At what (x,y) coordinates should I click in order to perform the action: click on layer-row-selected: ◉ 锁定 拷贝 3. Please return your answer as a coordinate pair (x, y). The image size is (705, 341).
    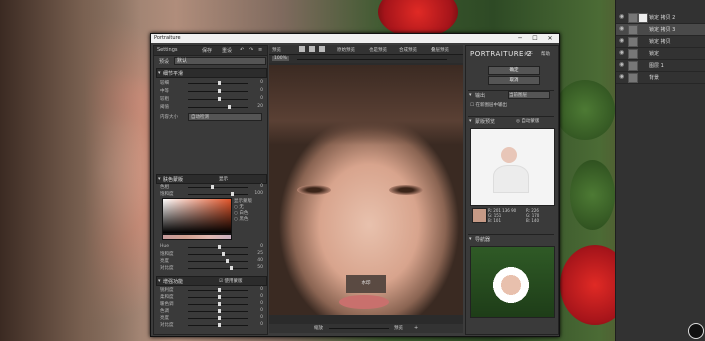
    Looking at the image, I should click on (660, 30).